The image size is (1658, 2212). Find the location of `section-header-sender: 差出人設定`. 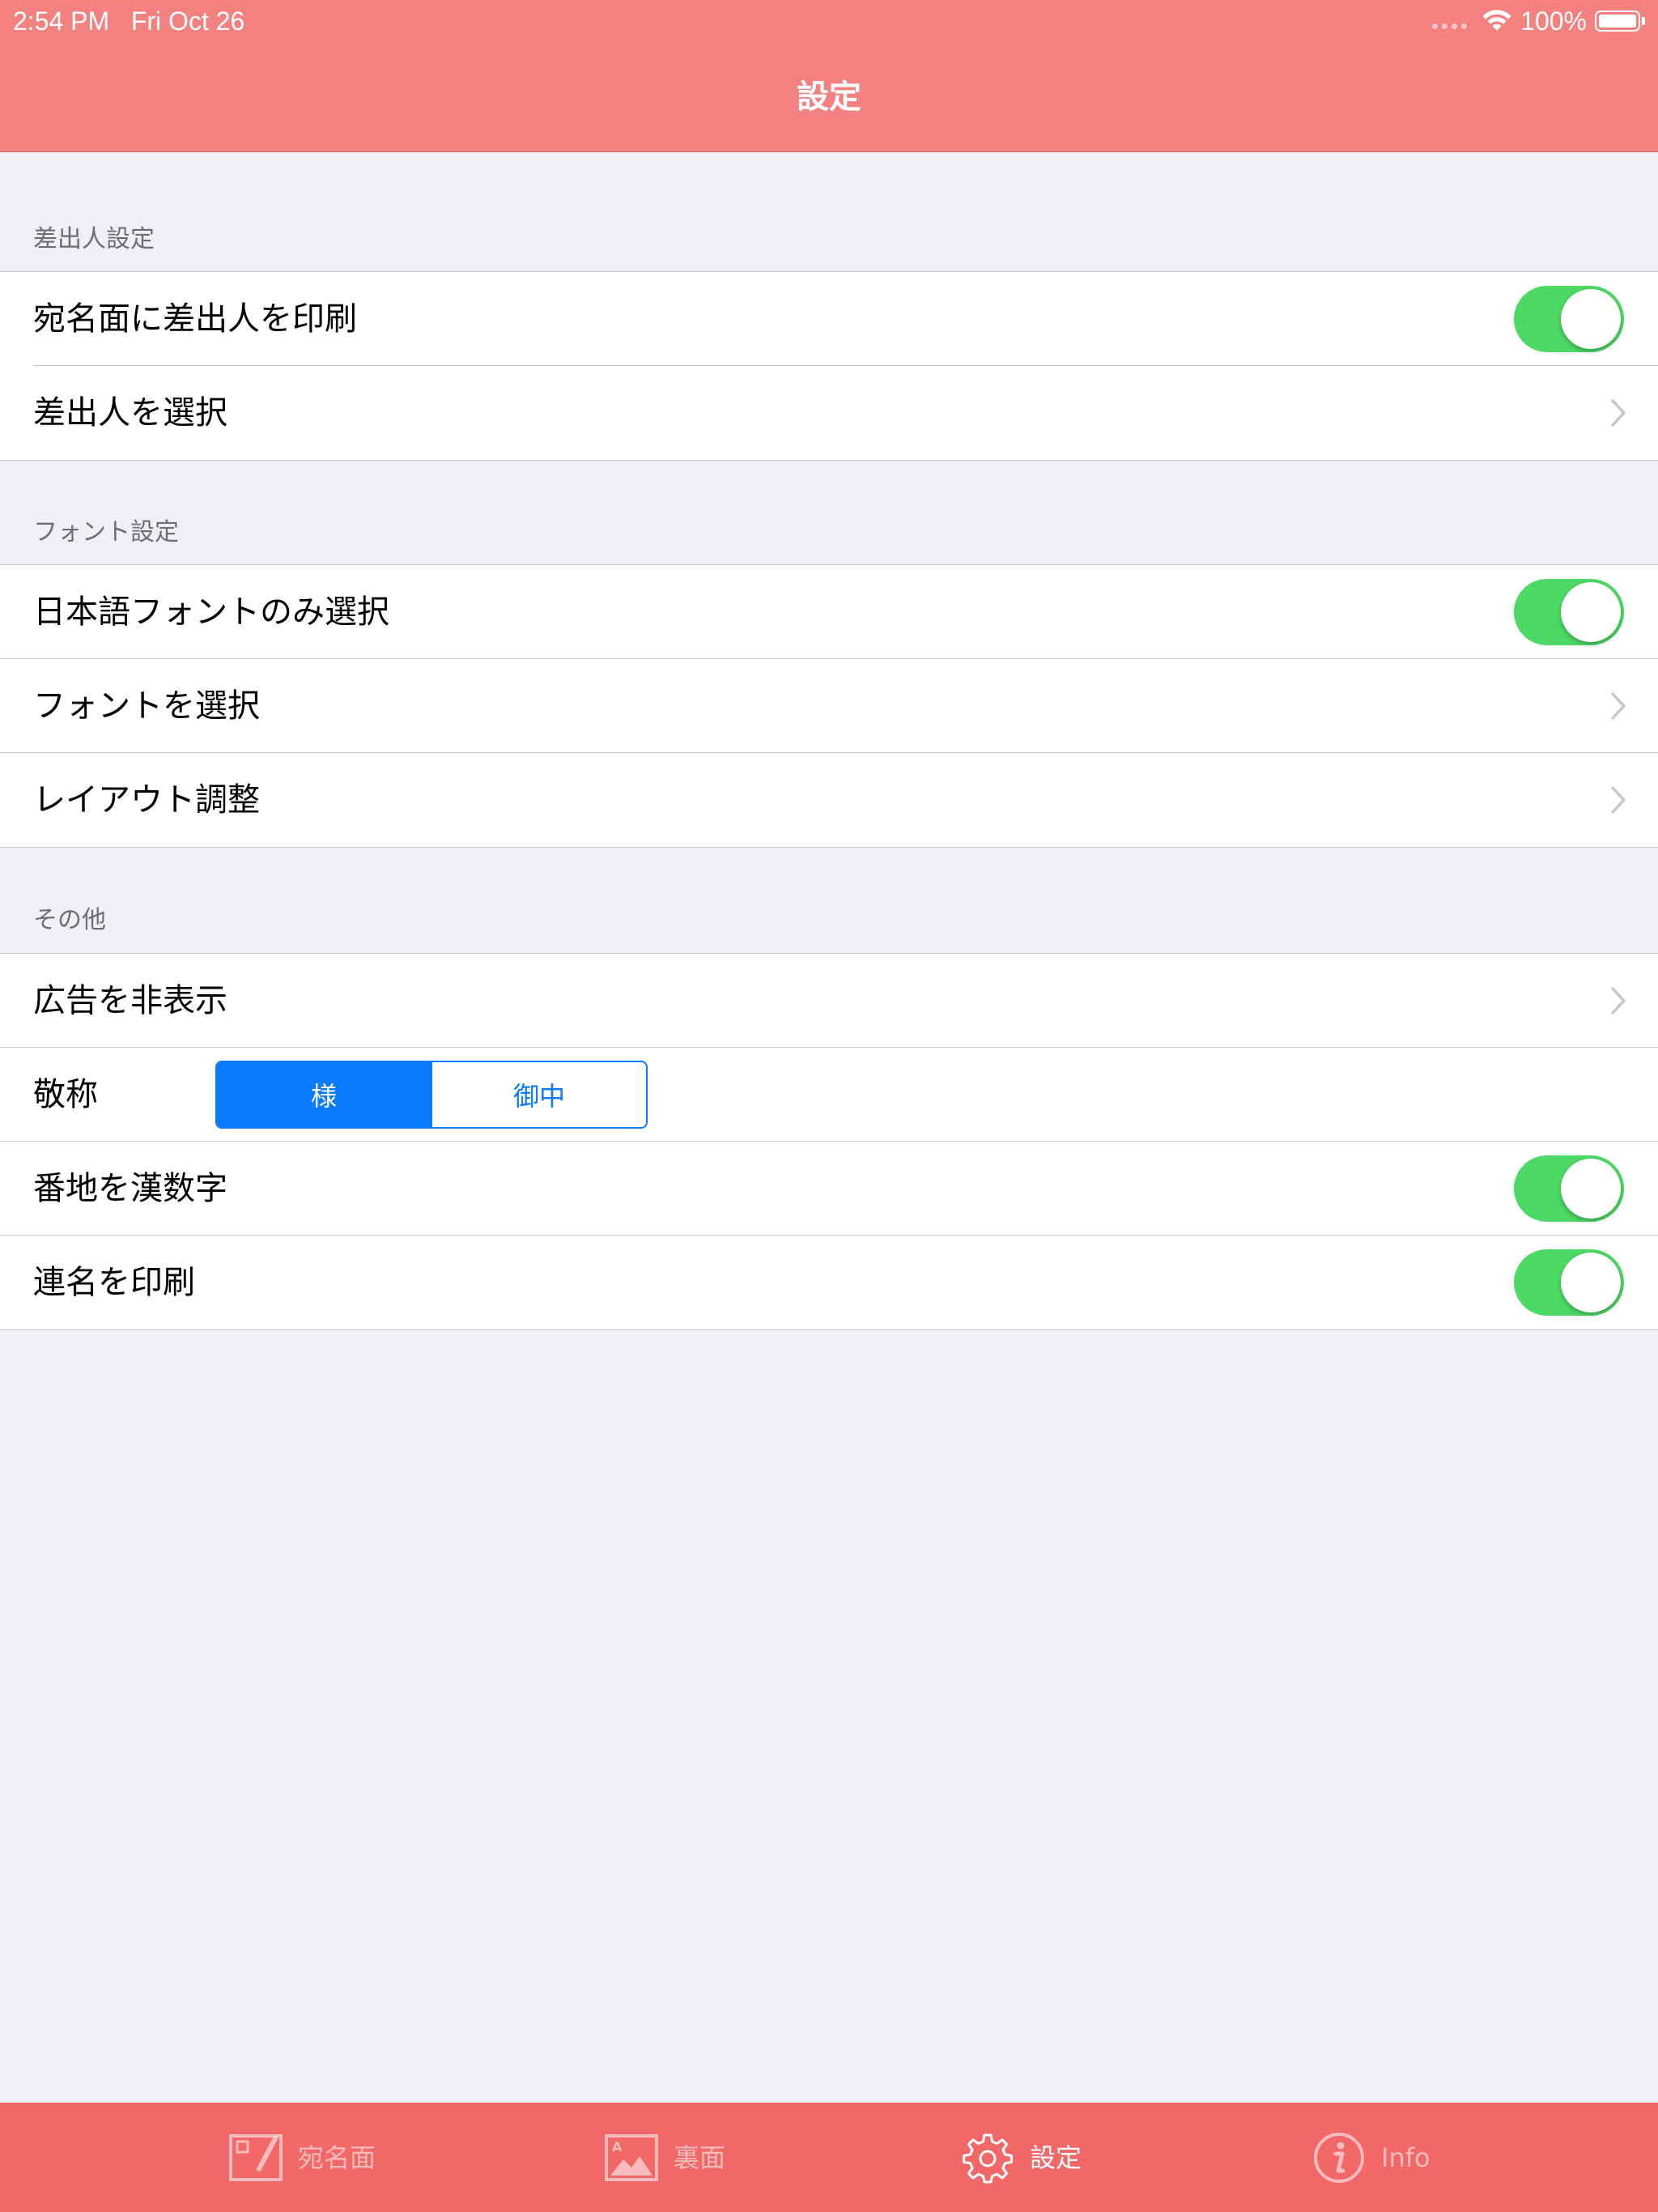

section-header-sender: 差出人設定 is located at coordinates (94, 239).